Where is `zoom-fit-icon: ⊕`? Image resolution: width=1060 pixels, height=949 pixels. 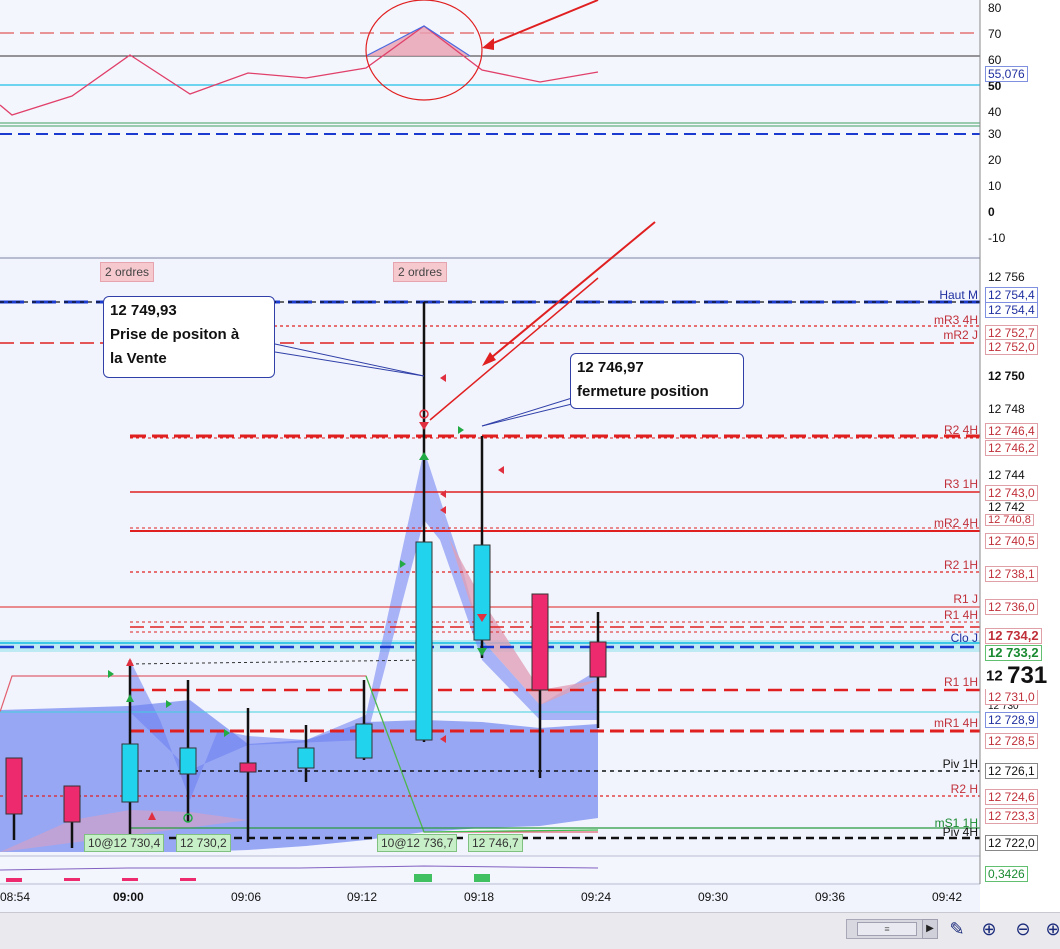 zoom-fit-icon: ⊕ is located at coordinates (989, 930).